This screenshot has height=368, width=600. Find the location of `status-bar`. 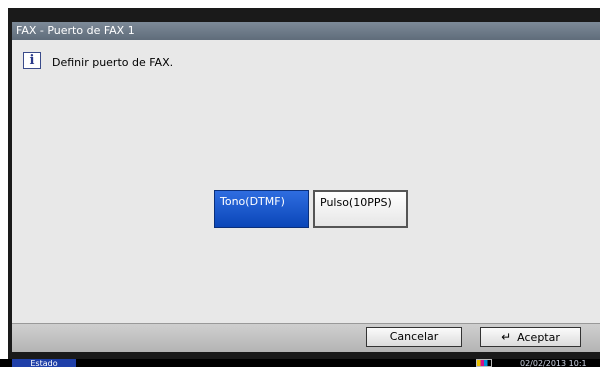

status-bar is located at coordinates (300, 363).